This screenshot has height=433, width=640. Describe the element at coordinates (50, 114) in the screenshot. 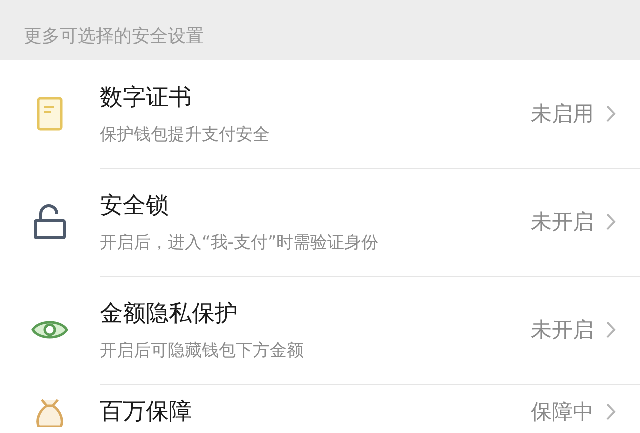

I see `document-icon` at that location.